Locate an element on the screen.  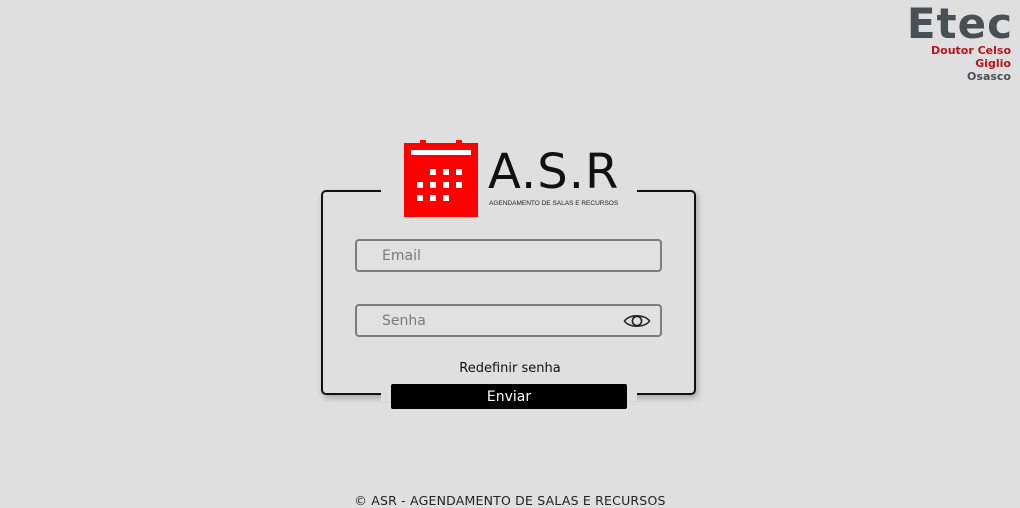
brand-title: A.S.R is located at coordinates (554, 172).